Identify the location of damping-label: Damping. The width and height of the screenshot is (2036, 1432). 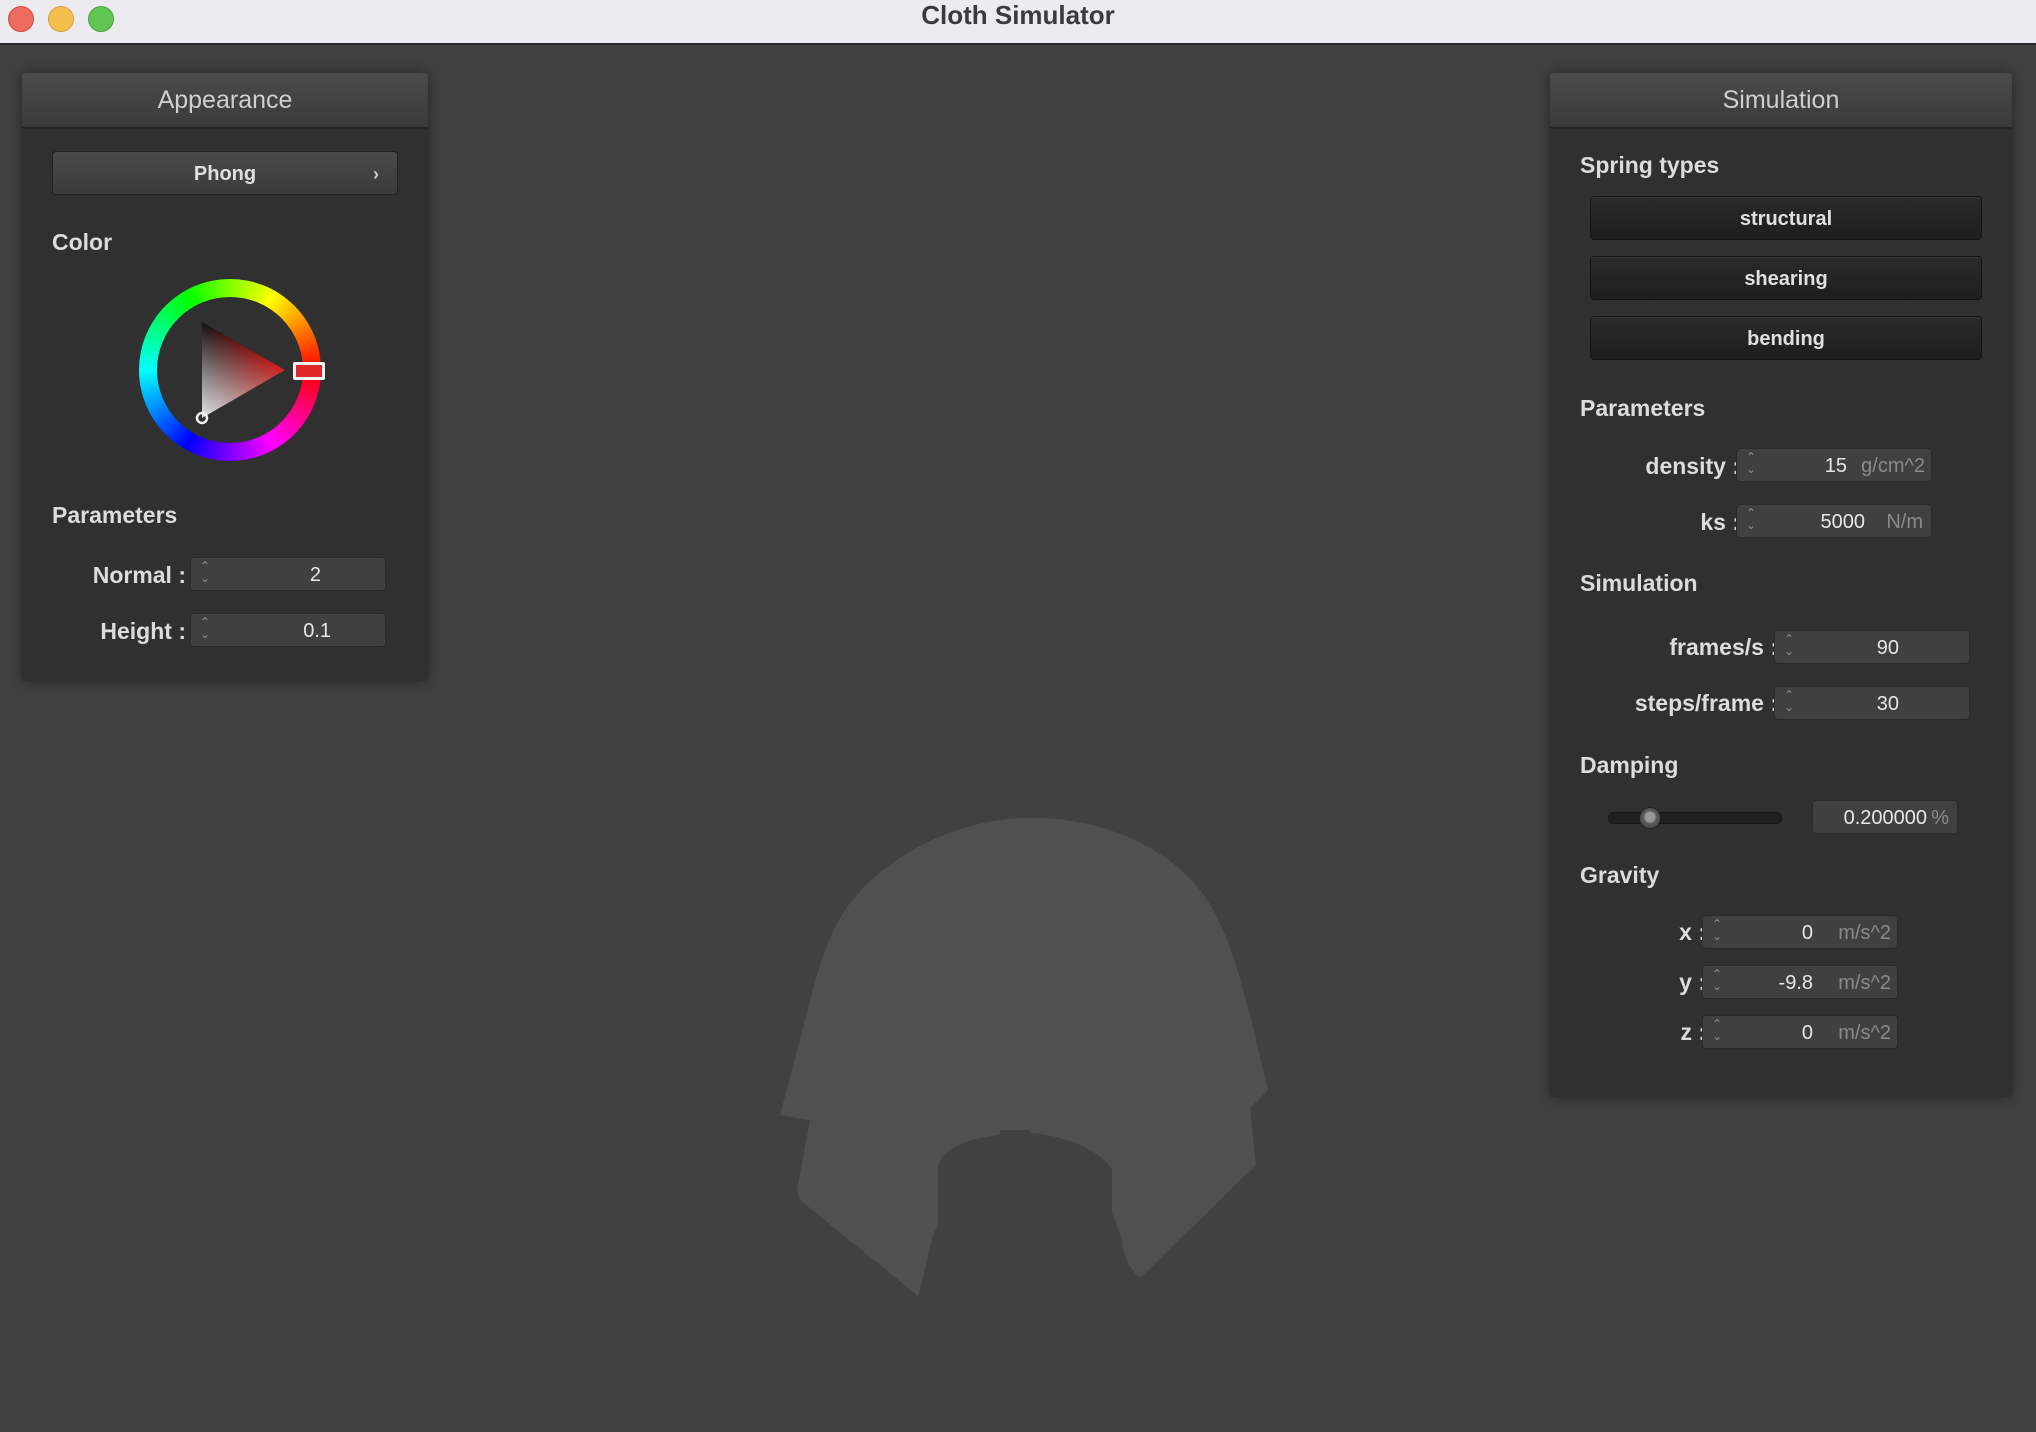
(1629, 765).